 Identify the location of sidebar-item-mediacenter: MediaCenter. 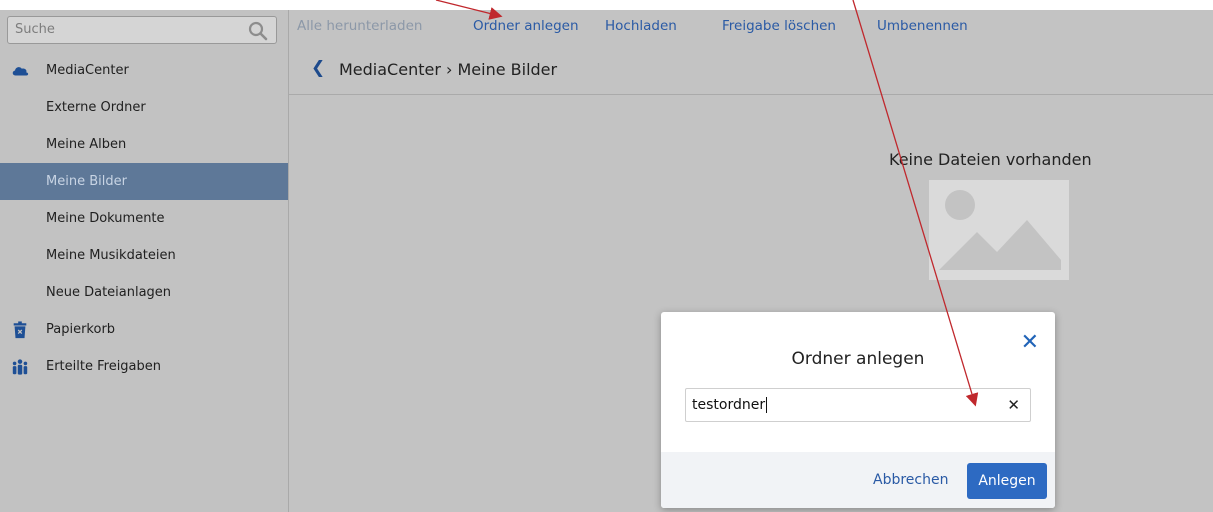
(144, 70).